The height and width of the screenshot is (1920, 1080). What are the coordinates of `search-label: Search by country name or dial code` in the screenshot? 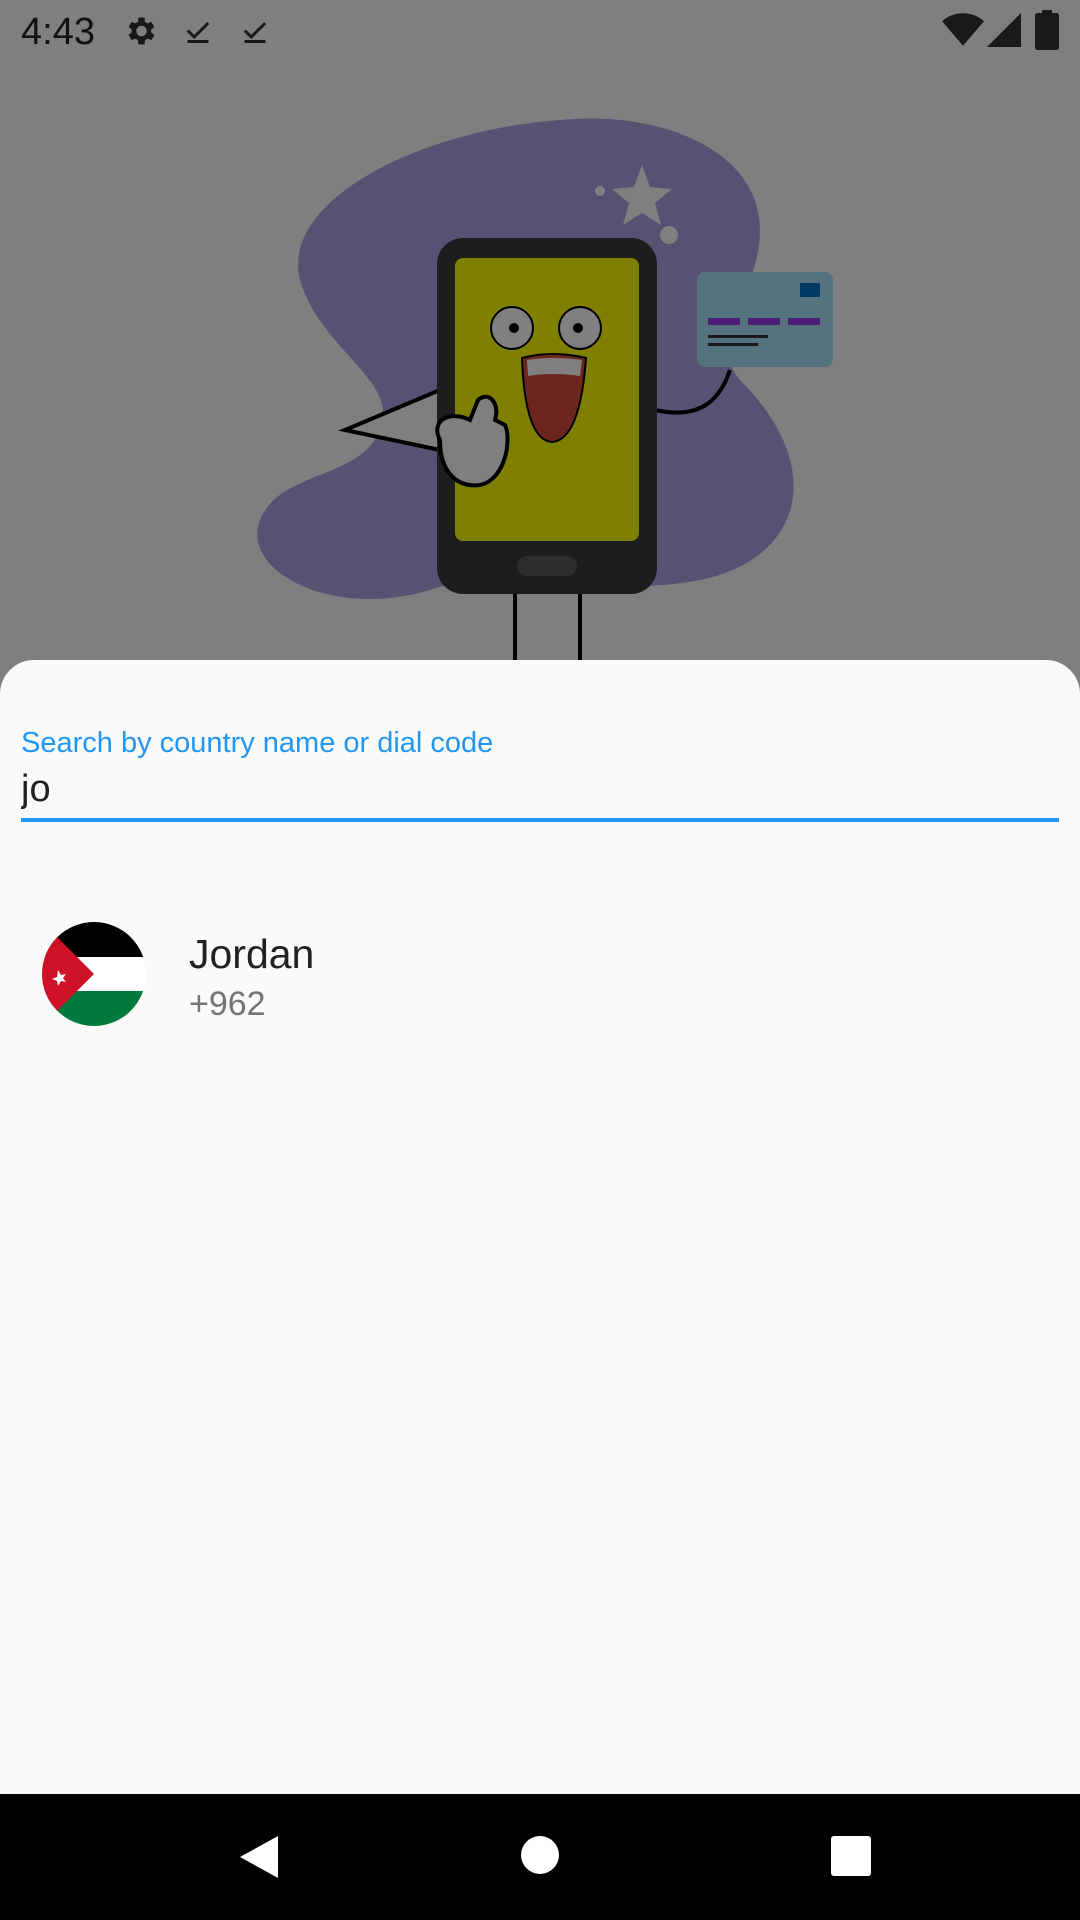 It's located at (257, 743).